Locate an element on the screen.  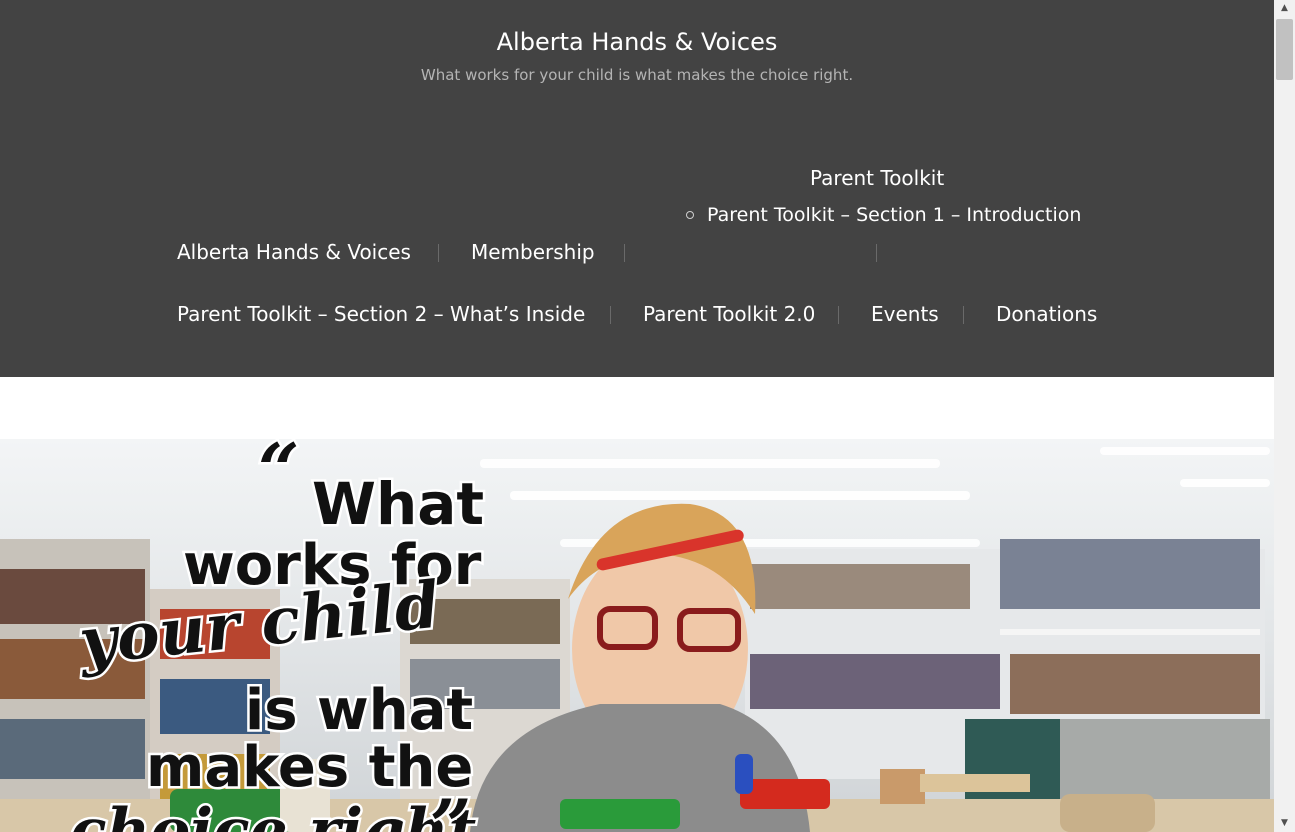
nav-item-donations: Donations is located at coordinates (1046, 314).